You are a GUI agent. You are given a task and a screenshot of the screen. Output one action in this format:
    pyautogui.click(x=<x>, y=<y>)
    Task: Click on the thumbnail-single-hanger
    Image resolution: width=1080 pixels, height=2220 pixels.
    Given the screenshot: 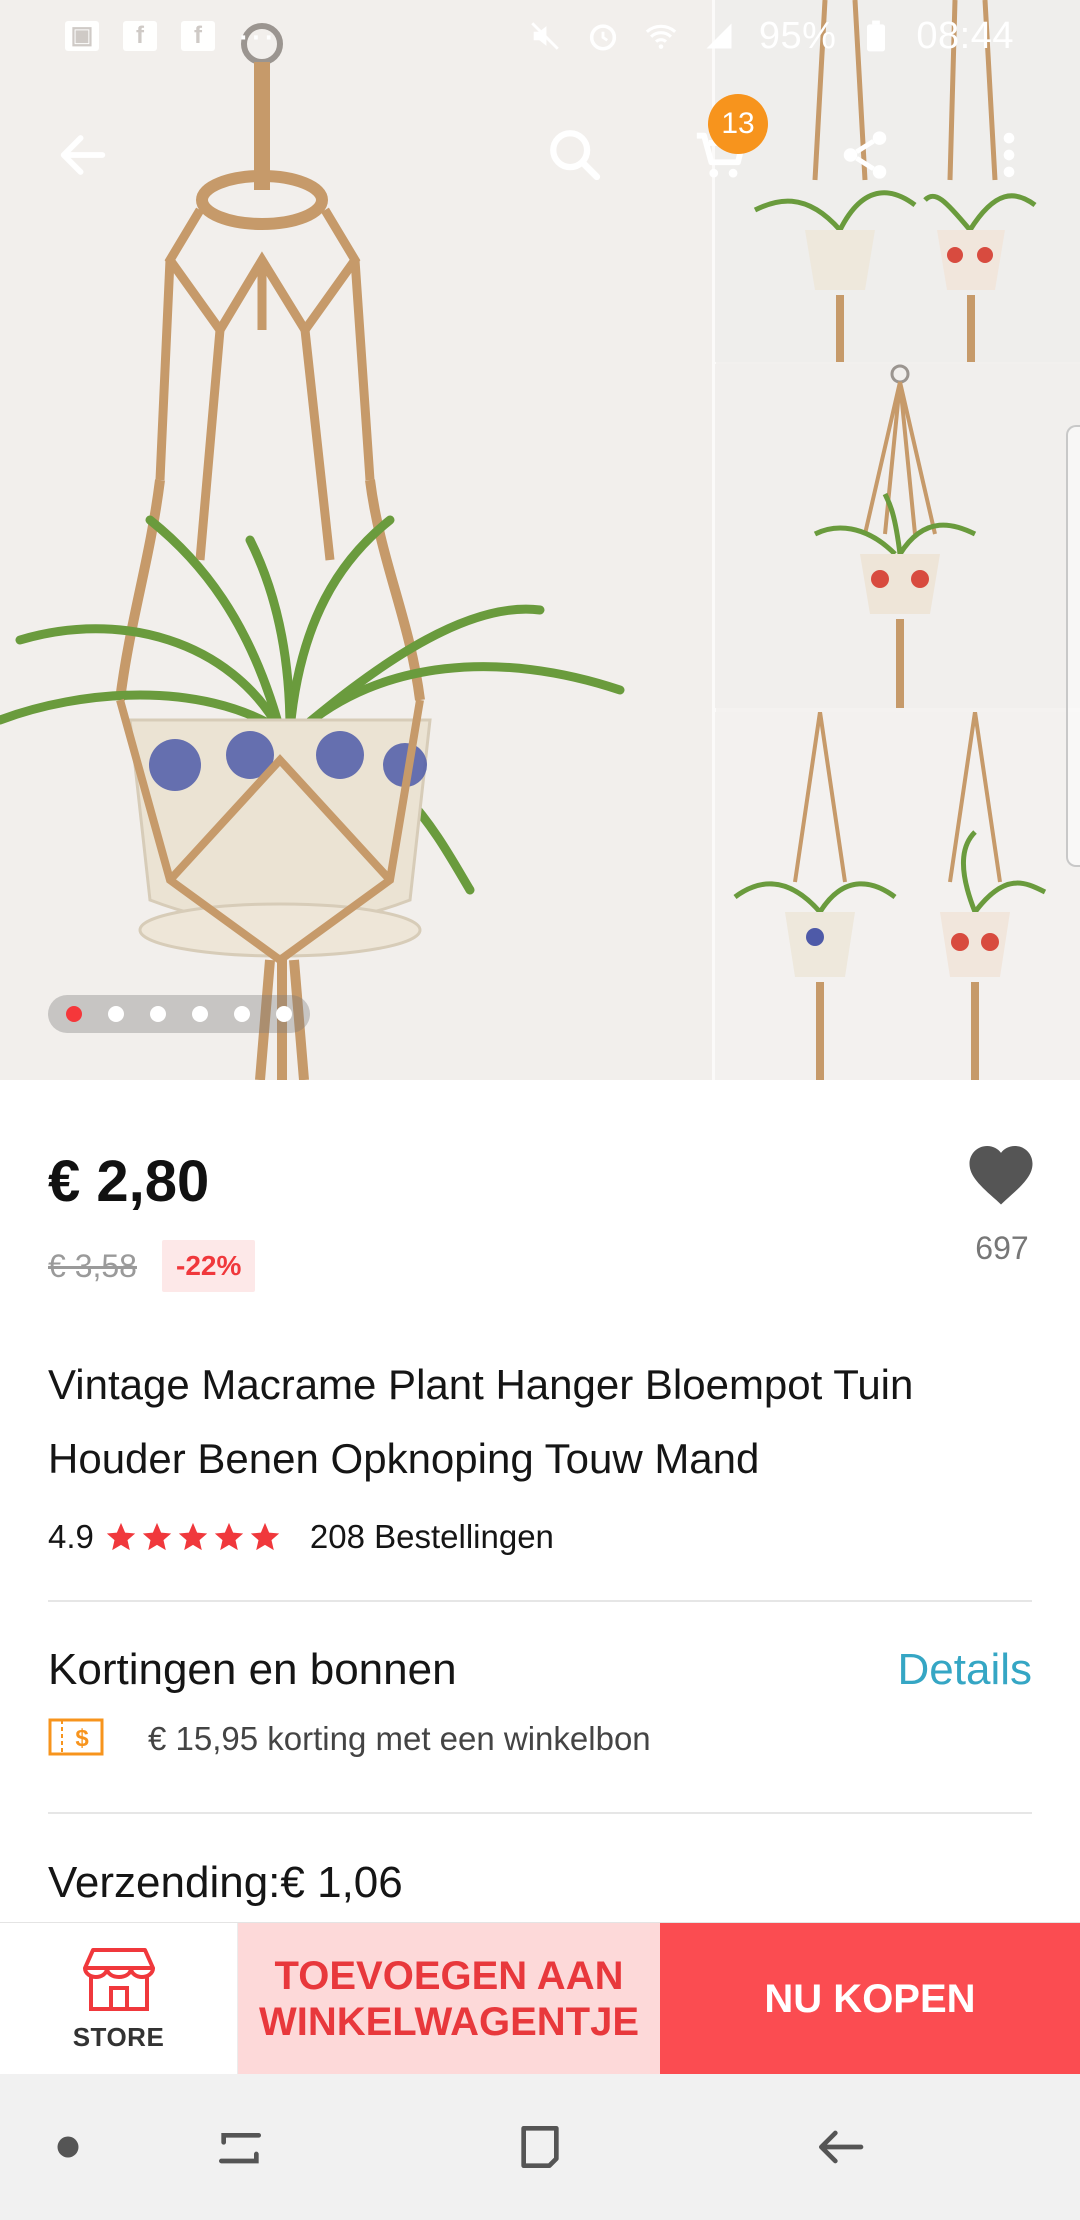 What is the action you would take?
    pyautogui.click(x=897, y=536)
    